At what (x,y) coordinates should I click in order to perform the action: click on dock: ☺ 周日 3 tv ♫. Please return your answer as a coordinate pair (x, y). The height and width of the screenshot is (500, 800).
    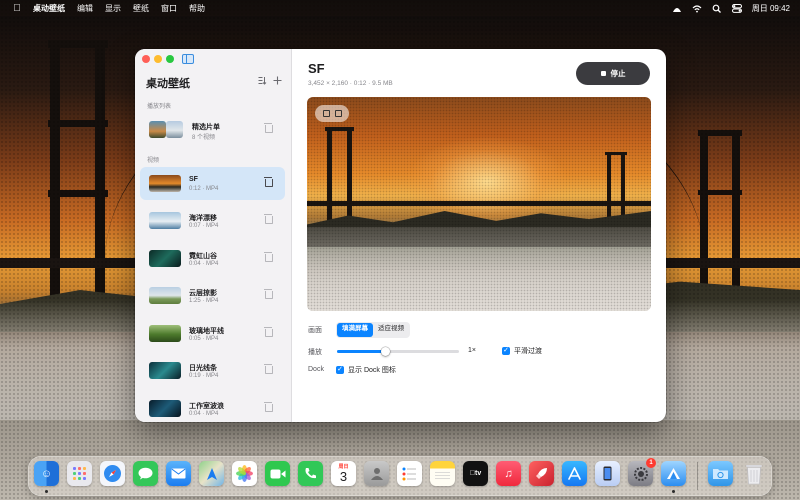
    Looking at the image, I should click on (400, 476).